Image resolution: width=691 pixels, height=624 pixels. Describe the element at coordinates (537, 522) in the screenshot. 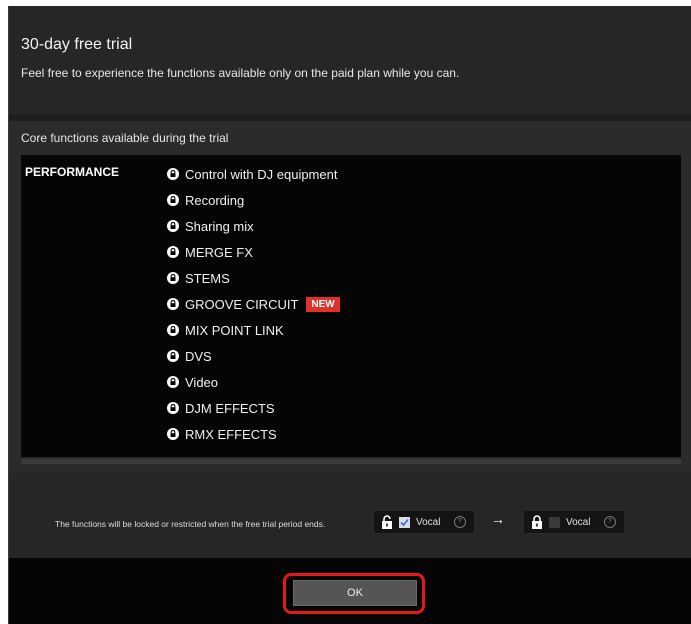

I see `locked-padlock-icon` at that location.